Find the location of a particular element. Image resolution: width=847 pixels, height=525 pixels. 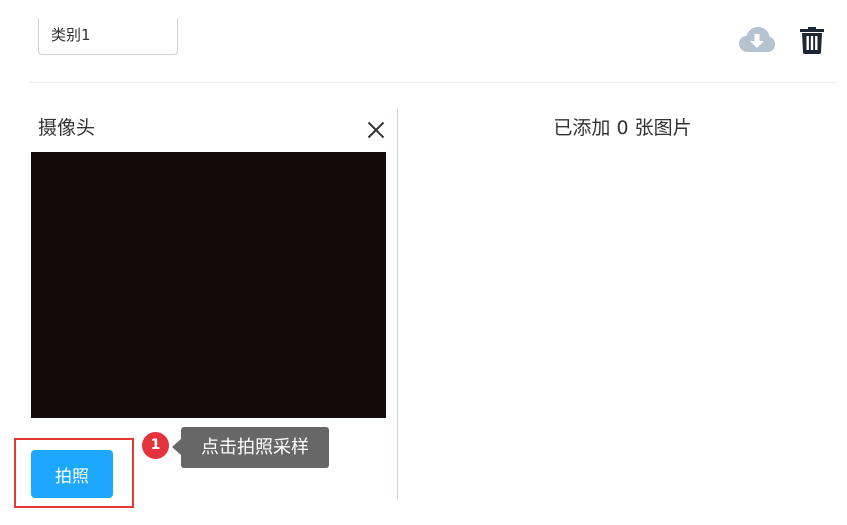

class-name-input: 类别1 is located at coordinates (108, 36).